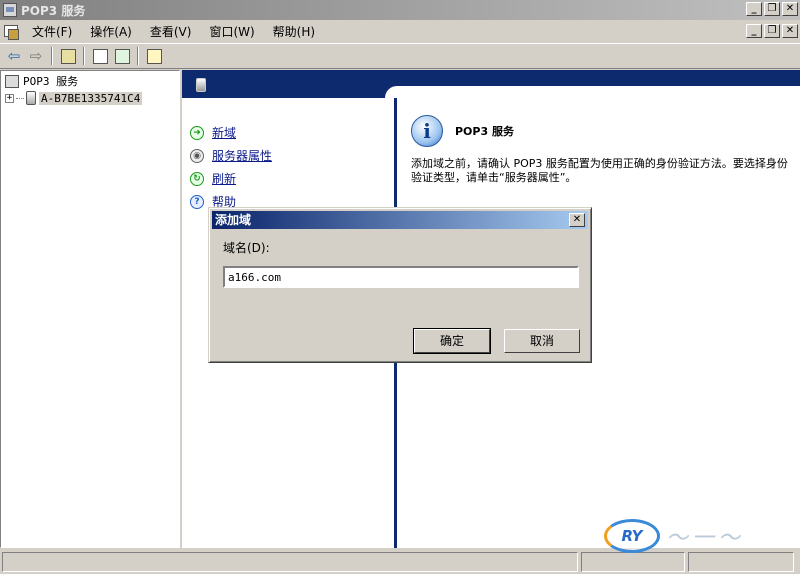  I want to click on forward-arrow-icon: ⇨, so click(36, 56).